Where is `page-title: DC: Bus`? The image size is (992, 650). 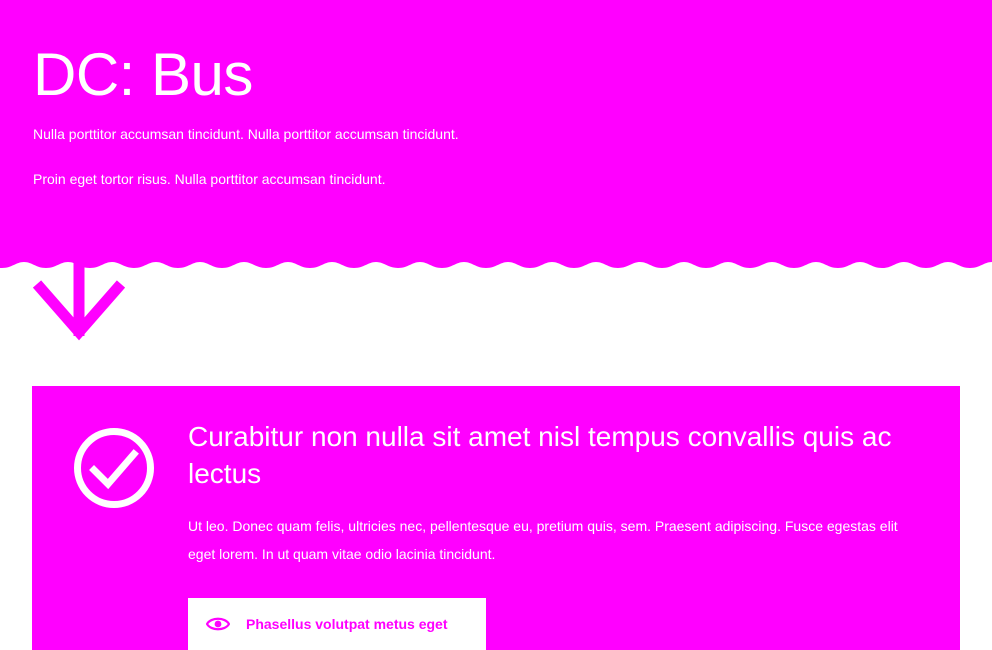
page-title: DC: Bus is located at coordinates (143, 74).